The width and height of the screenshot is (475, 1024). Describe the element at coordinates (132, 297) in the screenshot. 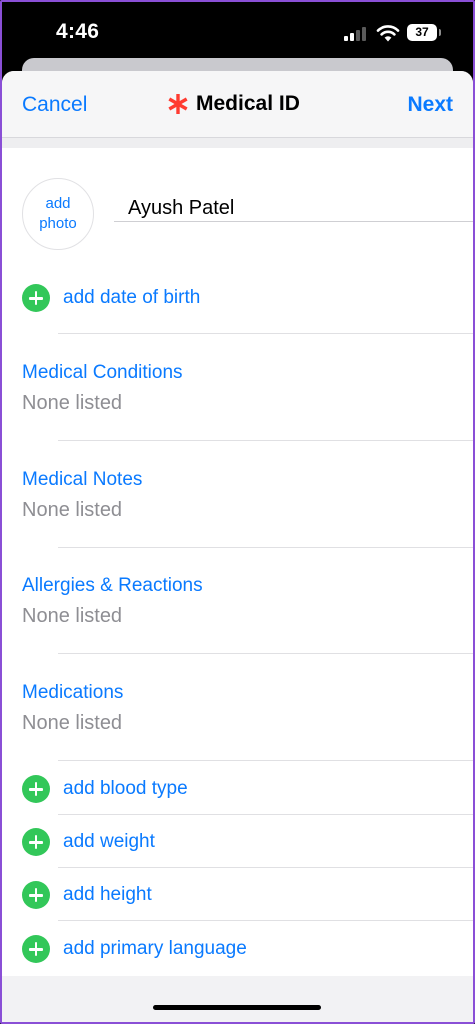

I see `add-date-of-birth-label: add date of birth` at that location.